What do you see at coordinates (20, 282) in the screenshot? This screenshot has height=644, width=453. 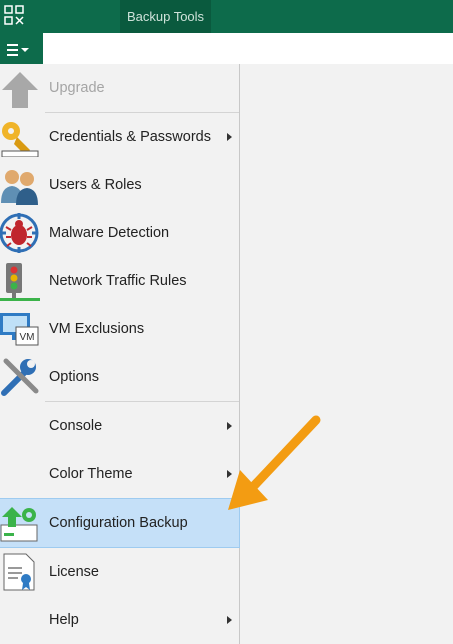 I see `traffic-light-icon` at bounding box center [20, 282].